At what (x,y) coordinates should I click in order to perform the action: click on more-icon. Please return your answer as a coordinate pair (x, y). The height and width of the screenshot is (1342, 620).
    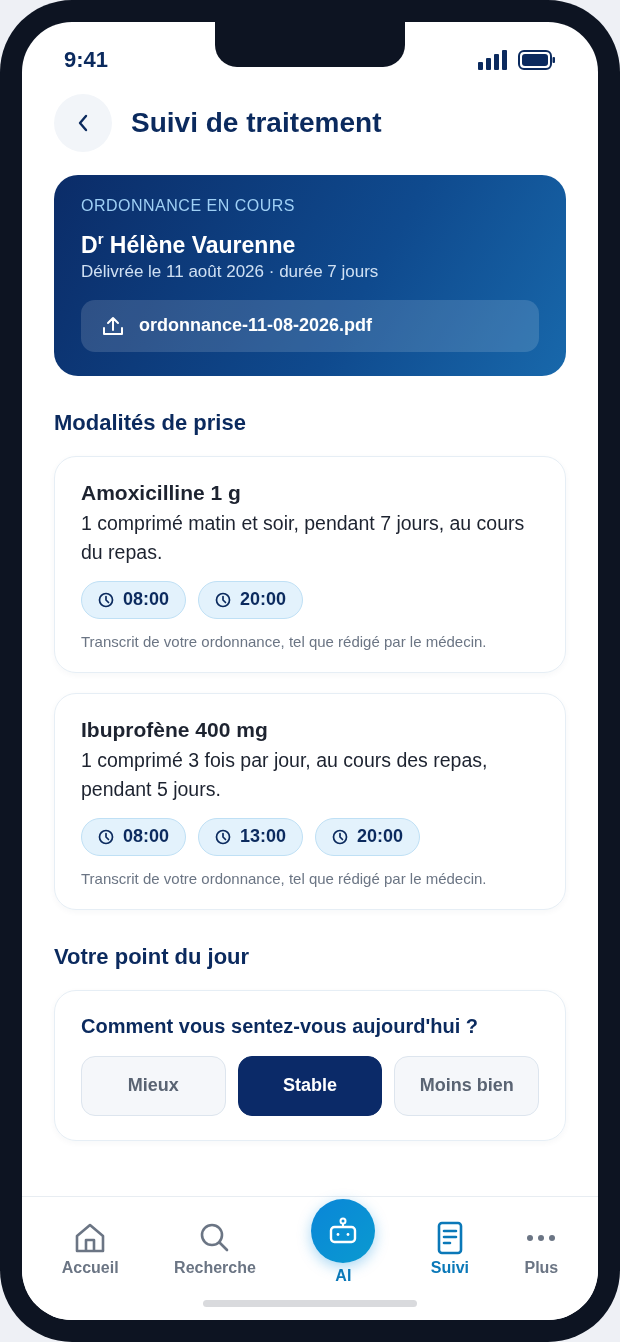
    Looking at the image, I should click on (541, 1238).